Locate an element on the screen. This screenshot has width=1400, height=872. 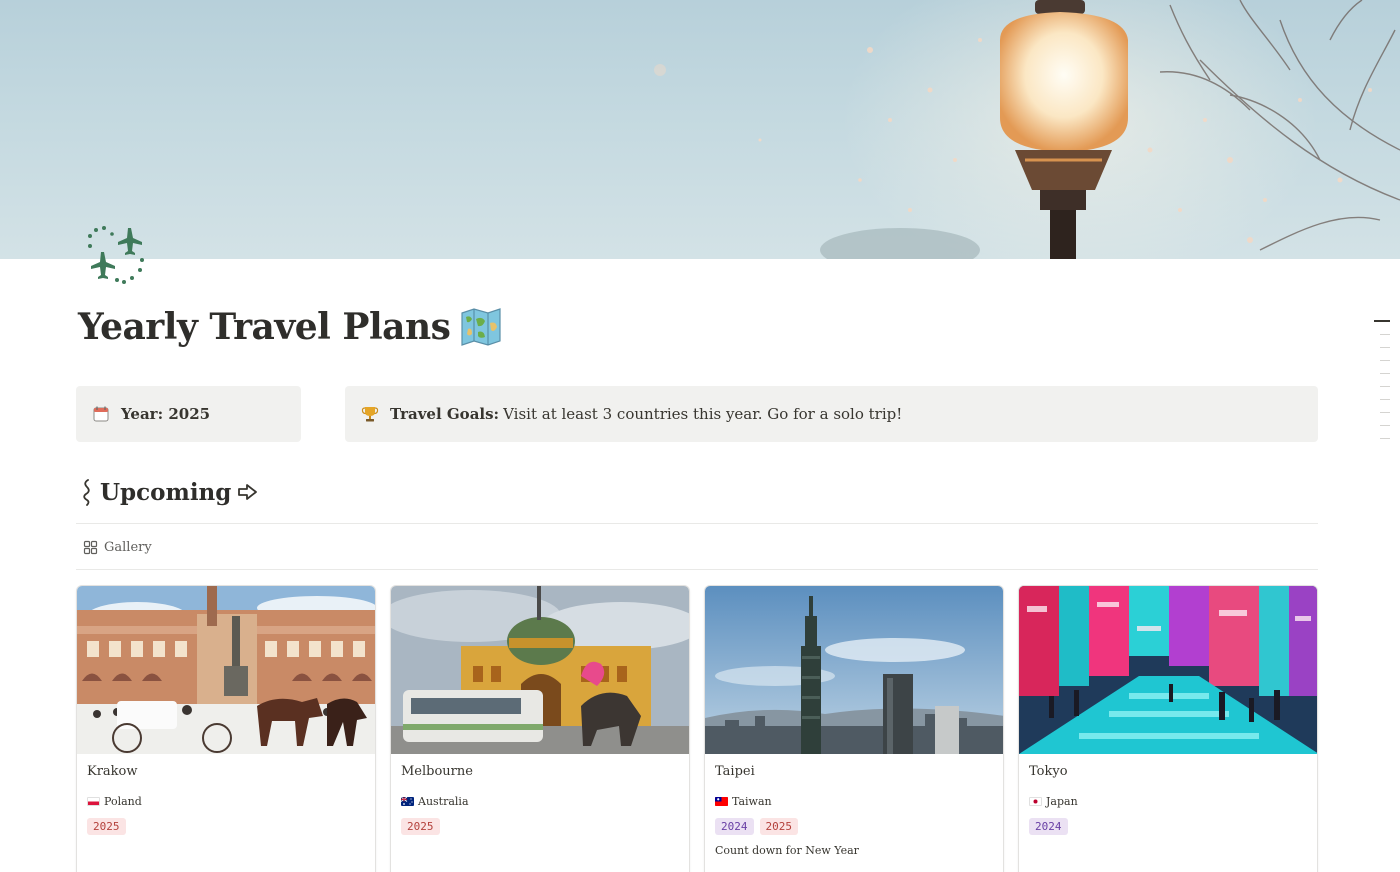
trophy-icon is located at coordinates (370, 414).